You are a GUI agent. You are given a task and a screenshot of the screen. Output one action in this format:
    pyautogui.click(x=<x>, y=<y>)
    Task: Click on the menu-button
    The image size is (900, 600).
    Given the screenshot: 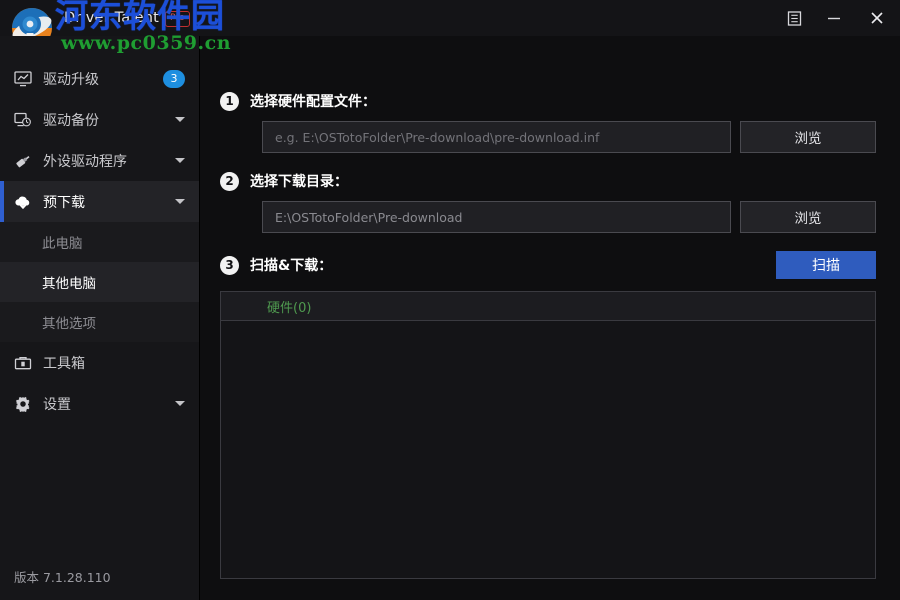 What is the action you would take?
    pyautogui.click(x=794, y=18)
    